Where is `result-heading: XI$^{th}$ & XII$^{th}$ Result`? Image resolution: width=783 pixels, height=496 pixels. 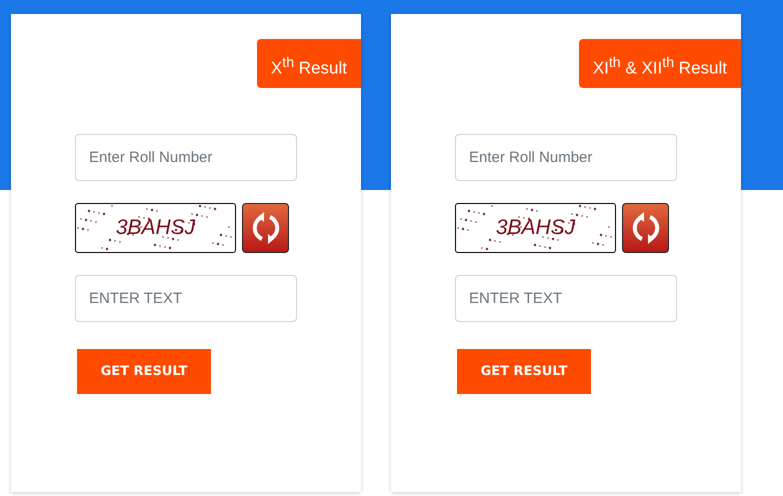 result-heading: XI$^{th}$ & XII$^{th}$ Result is located at coordinates (659, 63).